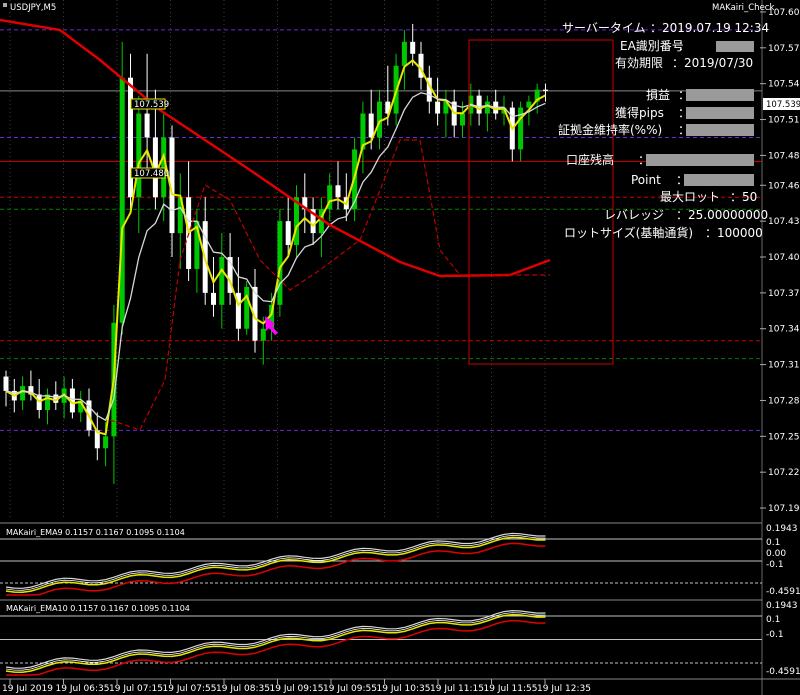 This screenshot has height=695, width=800. What do you see at coordinates (712, 63) in the screenshot?
I see `expiry-value: ：2019/07/30` at bounding box center [712, 63].